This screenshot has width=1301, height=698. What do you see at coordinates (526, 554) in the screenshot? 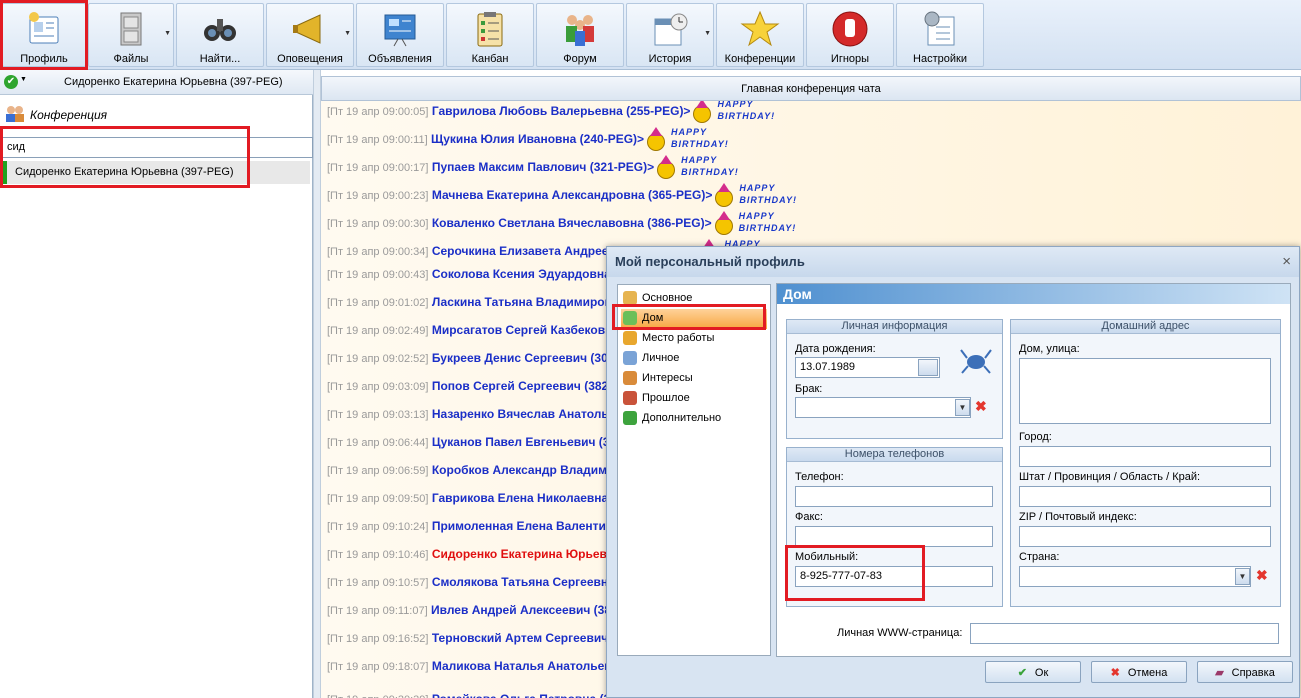
I see `message-author: Сидоренко Екатерина Юрьевна` at bounding box center [526, 554].